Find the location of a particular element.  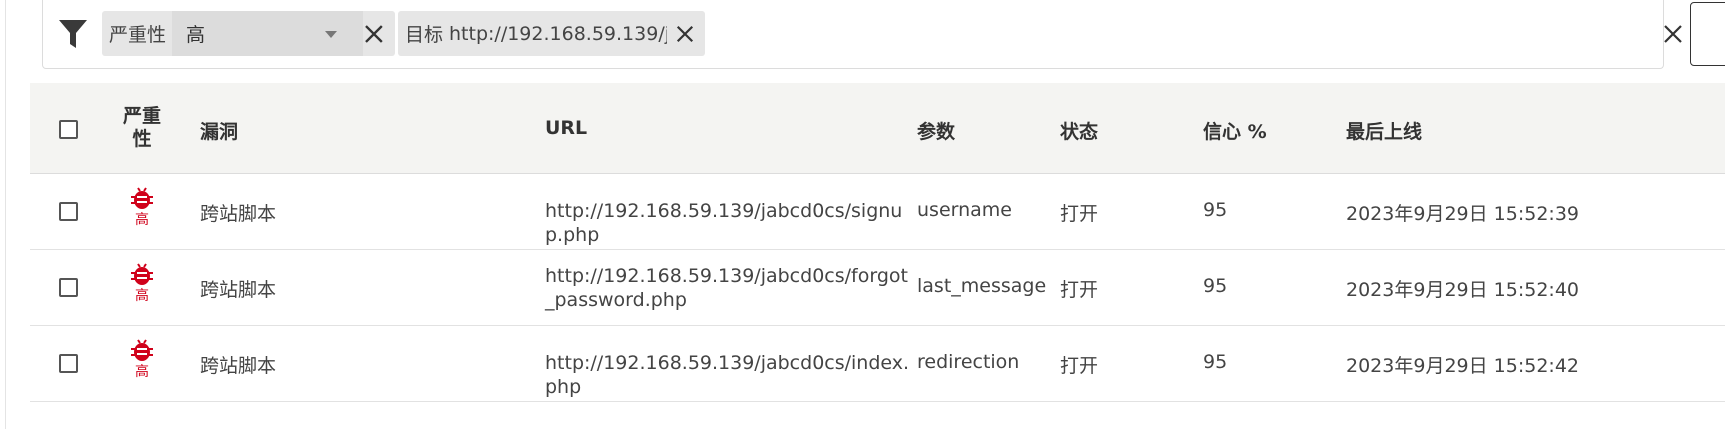

vulnerability-url: http://192.168.59.139/jabcd0cs/index.php is located at coordinates (730, 375).